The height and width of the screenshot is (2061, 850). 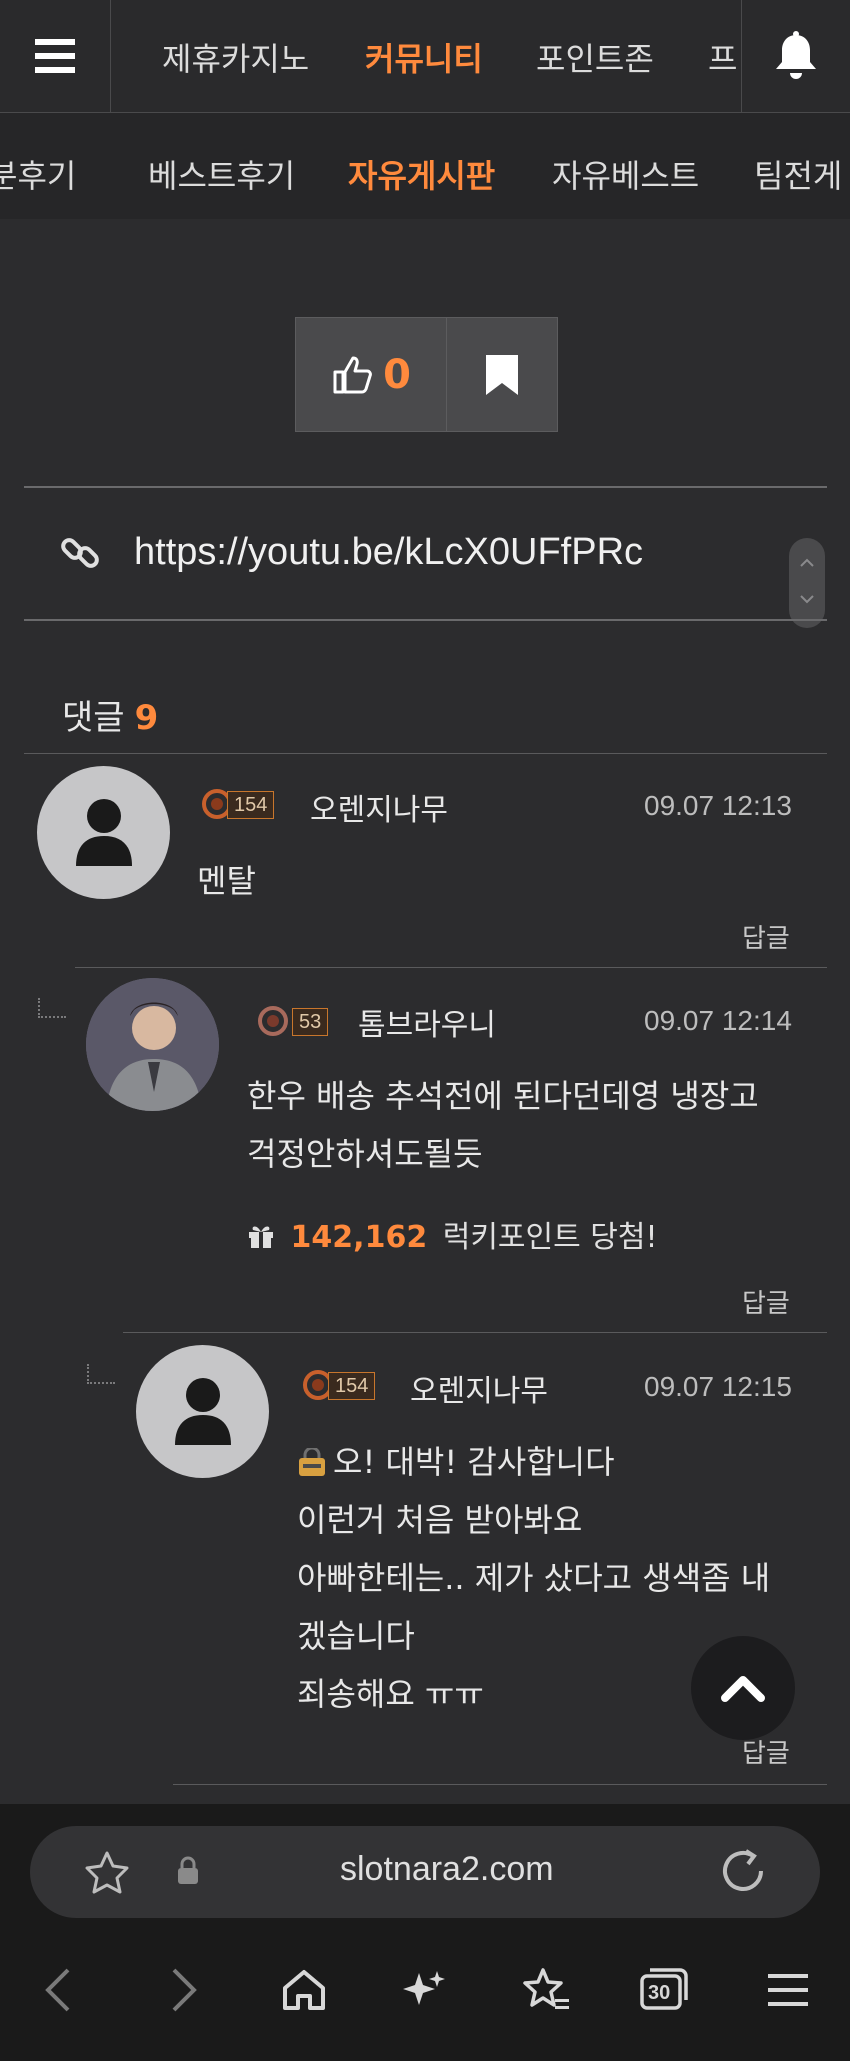 I want to click on level-number: 53, so click(x=310, y=1022).